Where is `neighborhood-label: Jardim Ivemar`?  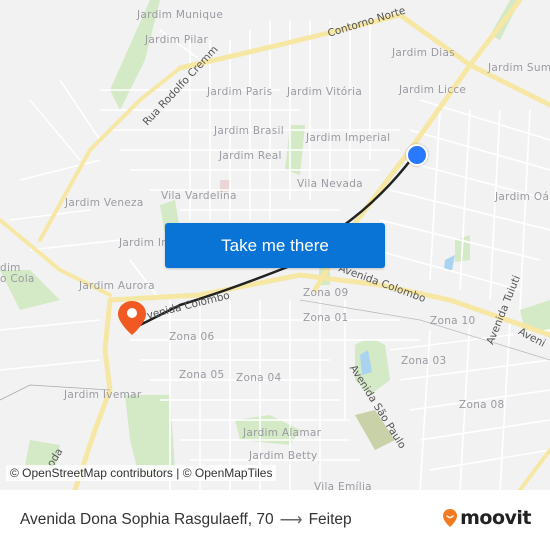
neighborhood-label: Jardim Ivemar is located at coordinates (103, 395).